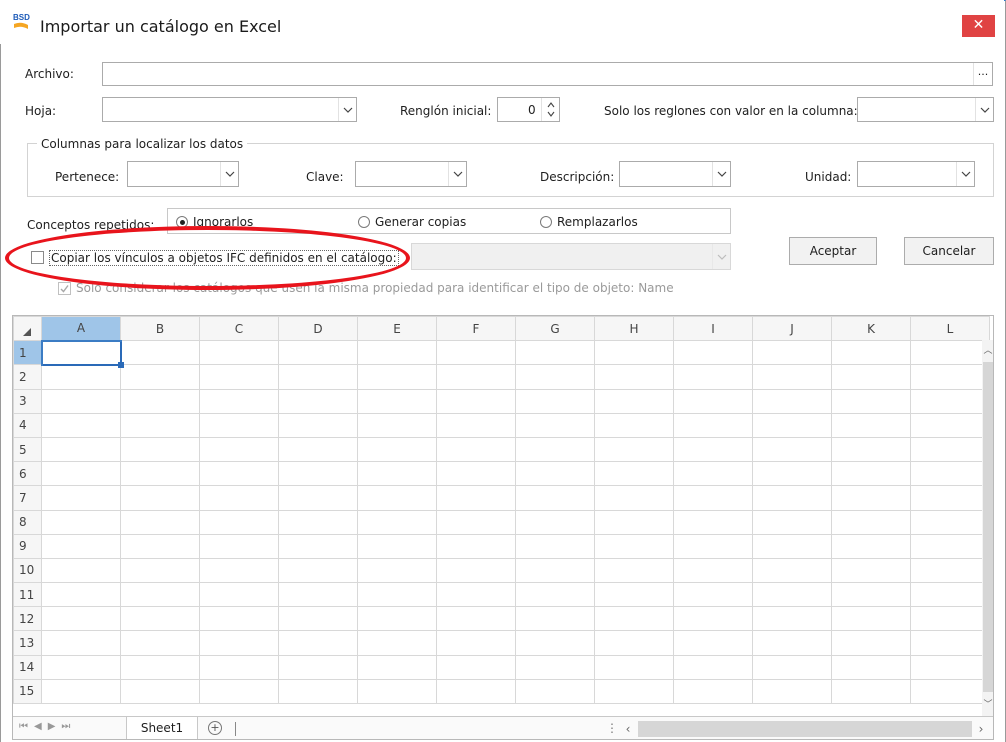 The height and width of the screenshot is (742, 1006). What do you see at coordinates (628, 729) in the screenshot?
I see `scroll-left-icon: ‹` at bounding box center [628, 729].